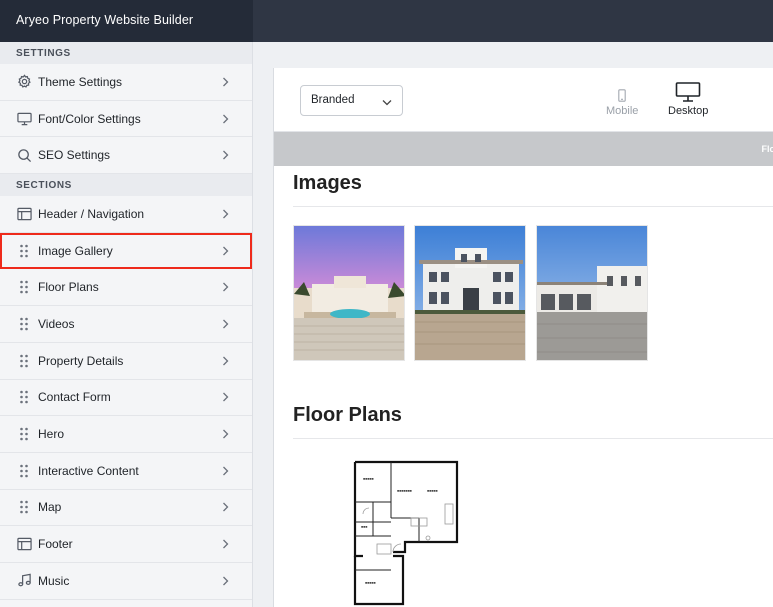  Describe the element at coordinates (333, 100) in the screenshot. I see `theme-select-value: Branded` at that location.